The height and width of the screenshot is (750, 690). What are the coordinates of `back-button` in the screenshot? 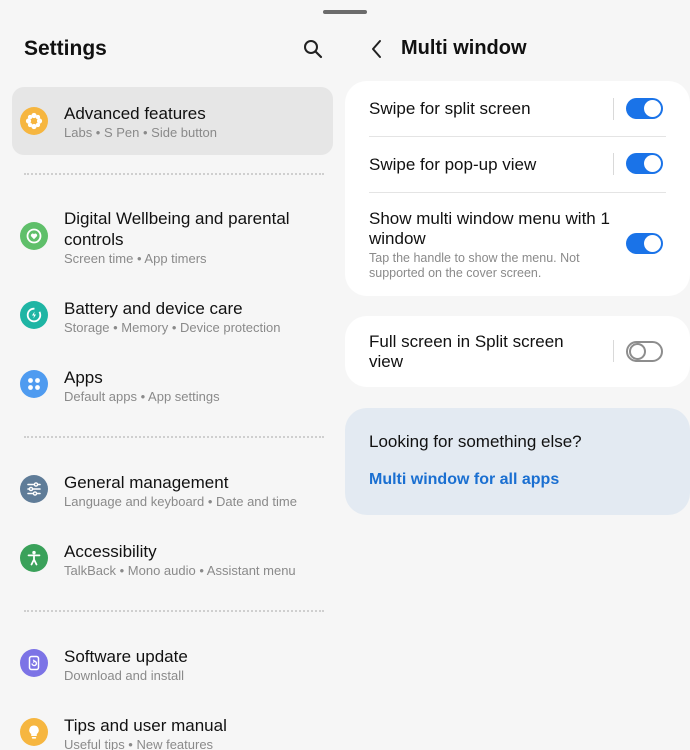 It's located at (377, 49).